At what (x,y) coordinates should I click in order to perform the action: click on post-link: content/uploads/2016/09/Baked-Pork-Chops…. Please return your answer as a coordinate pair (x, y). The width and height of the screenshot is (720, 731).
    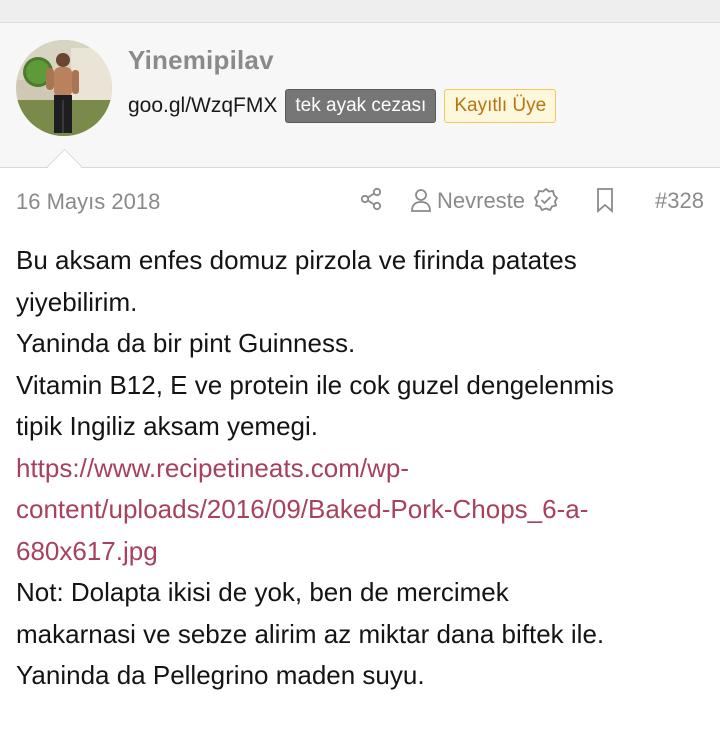
    Looking at the image, I should click on (361, 510).